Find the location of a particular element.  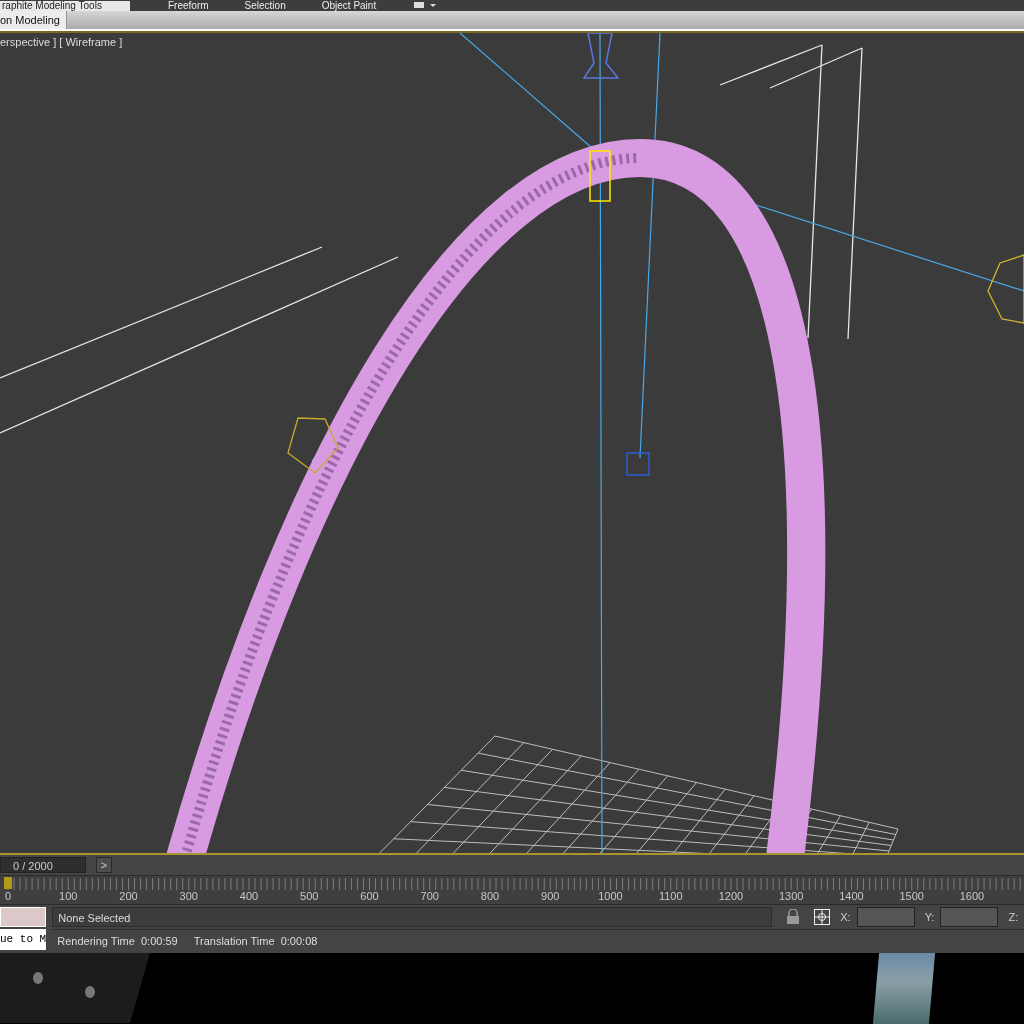

frame-label: 100 is located at coordinates (68, 896).